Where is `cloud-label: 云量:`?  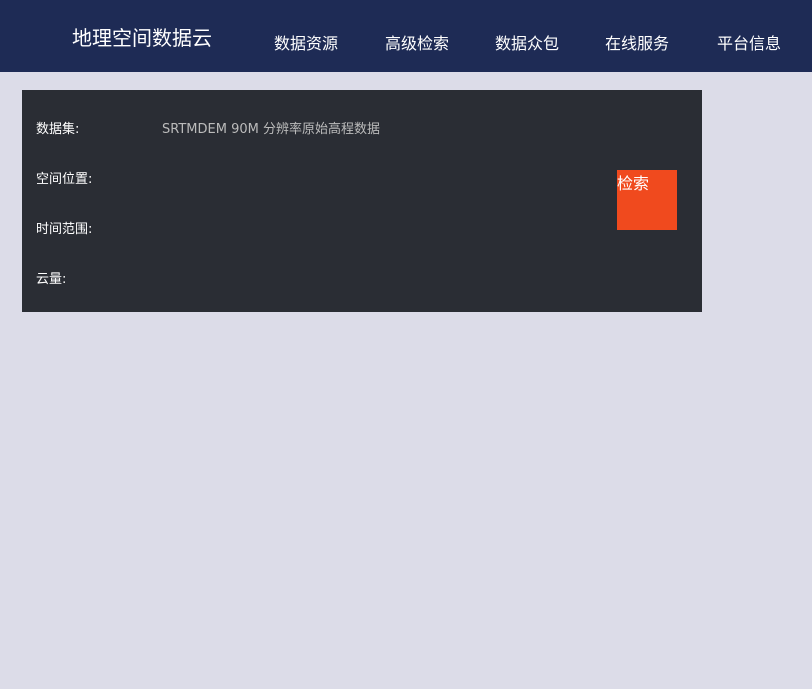 cloud-label: 云量: is located at coordinates (51, 279).